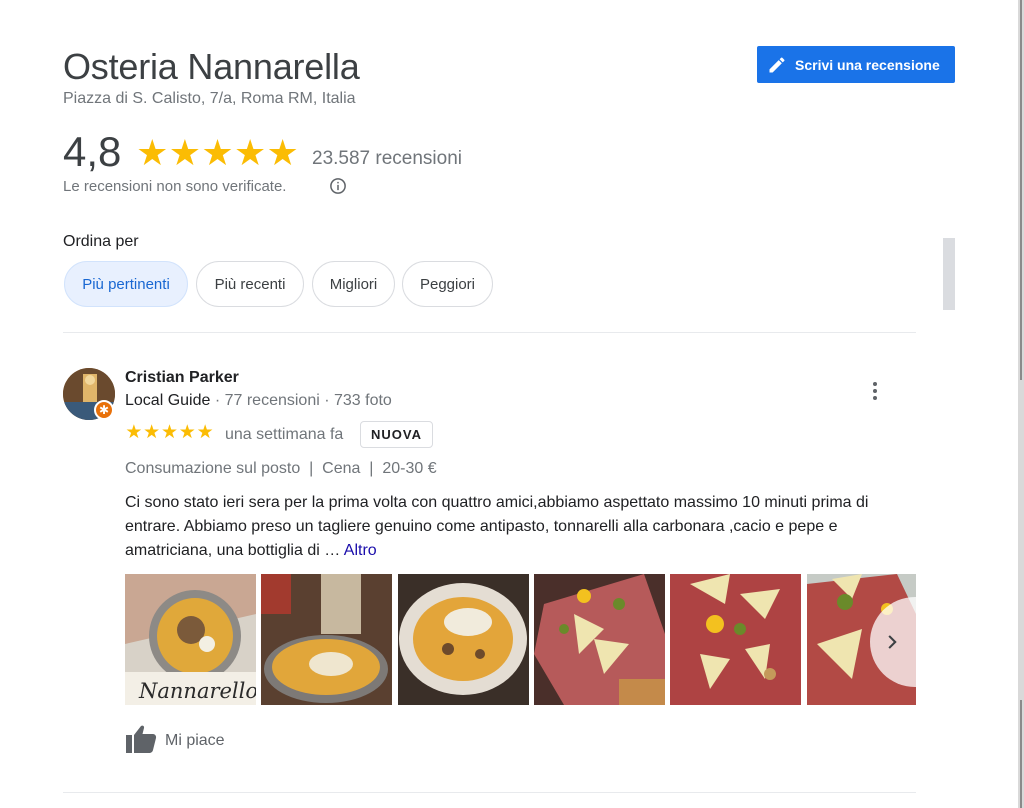  I want to click on place-title: Osteria Nannarella, so click(211, 66).